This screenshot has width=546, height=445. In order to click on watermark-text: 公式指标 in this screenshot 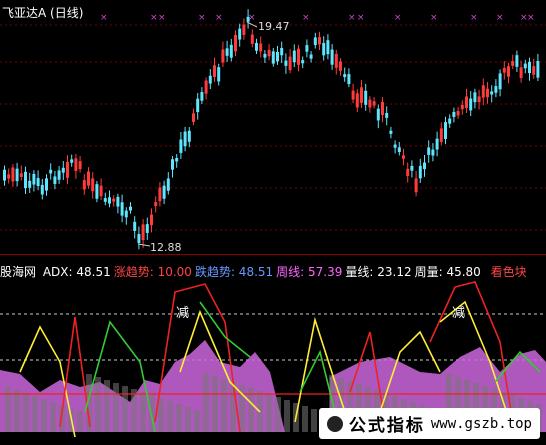, I will do `click(386, 426)`.